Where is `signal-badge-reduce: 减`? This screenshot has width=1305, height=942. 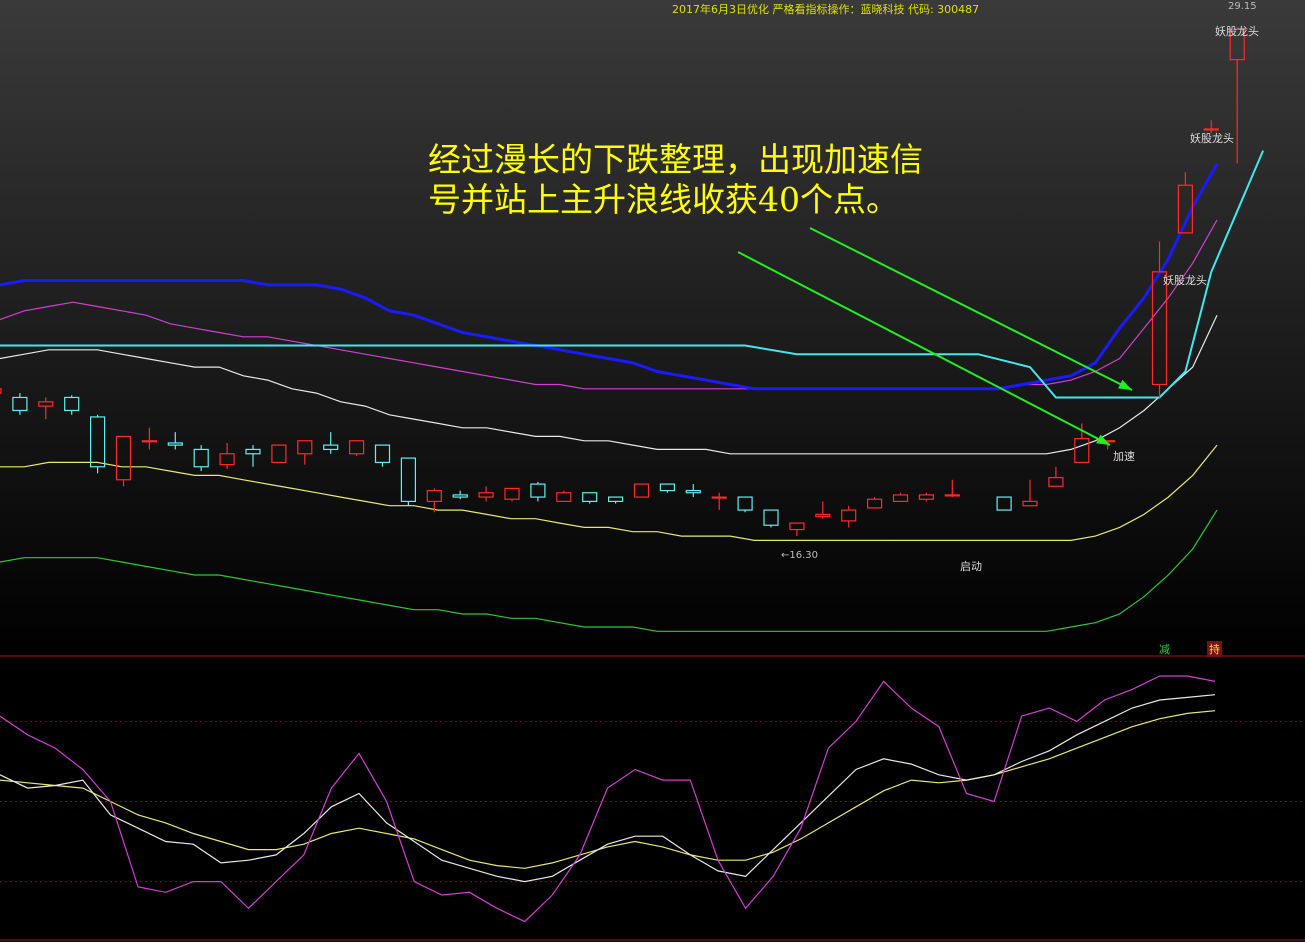
signal-badge-reduce: 减 is located at coordinates (1164, 649).